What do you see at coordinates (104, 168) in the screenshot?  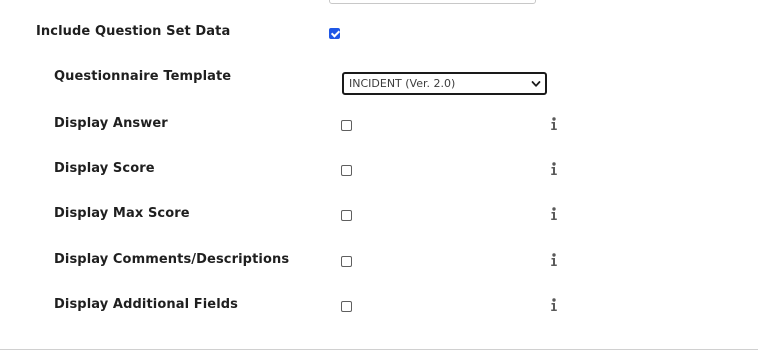 I see `display-score-label: Display Score` at bounding box center [104, 168].